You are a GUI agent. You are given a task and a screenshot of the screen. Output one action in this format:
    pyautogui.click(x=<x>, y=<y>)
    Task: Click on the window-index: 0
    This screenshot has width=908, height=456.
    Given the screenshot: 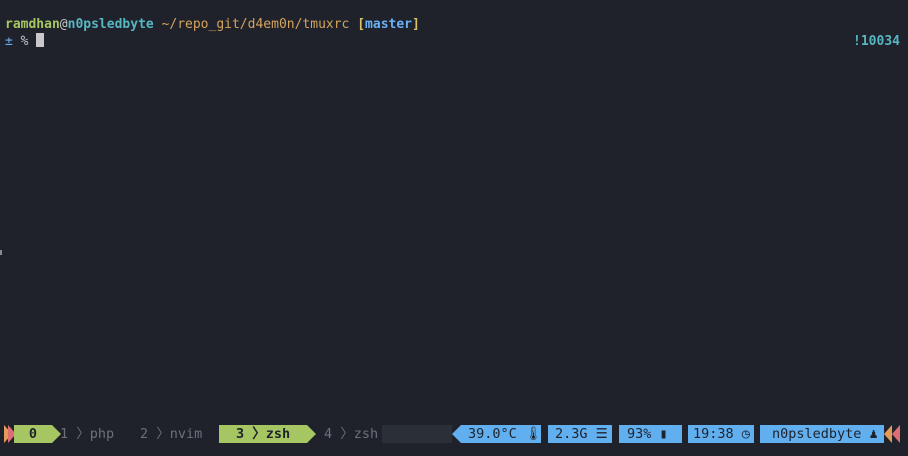 What is the action you would take?
    pyautogui.click(x=33, y=434)
    